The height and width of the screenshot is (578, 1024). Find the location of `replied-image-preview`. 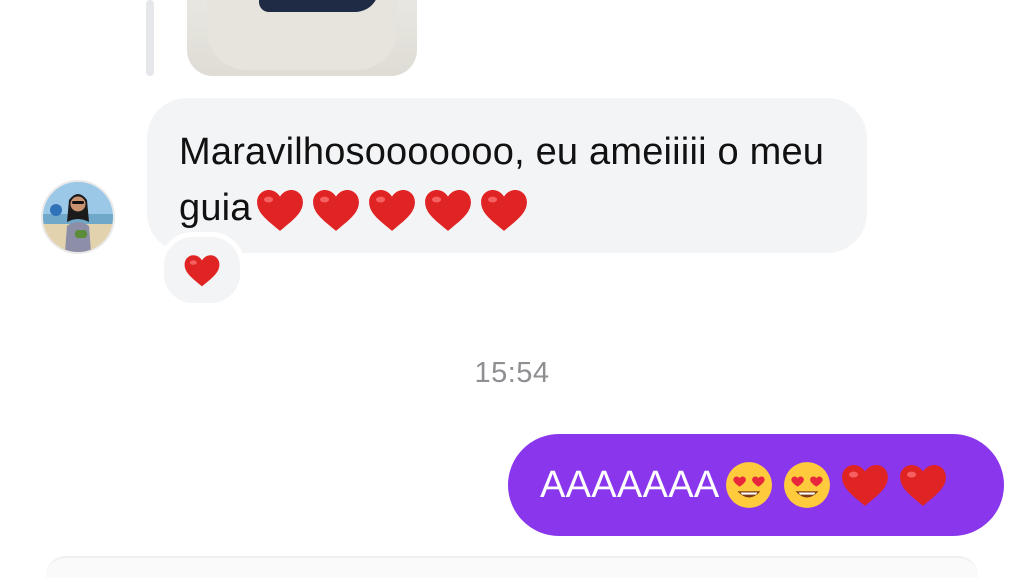

replied-image-preview is located at coordinates (302, 38).